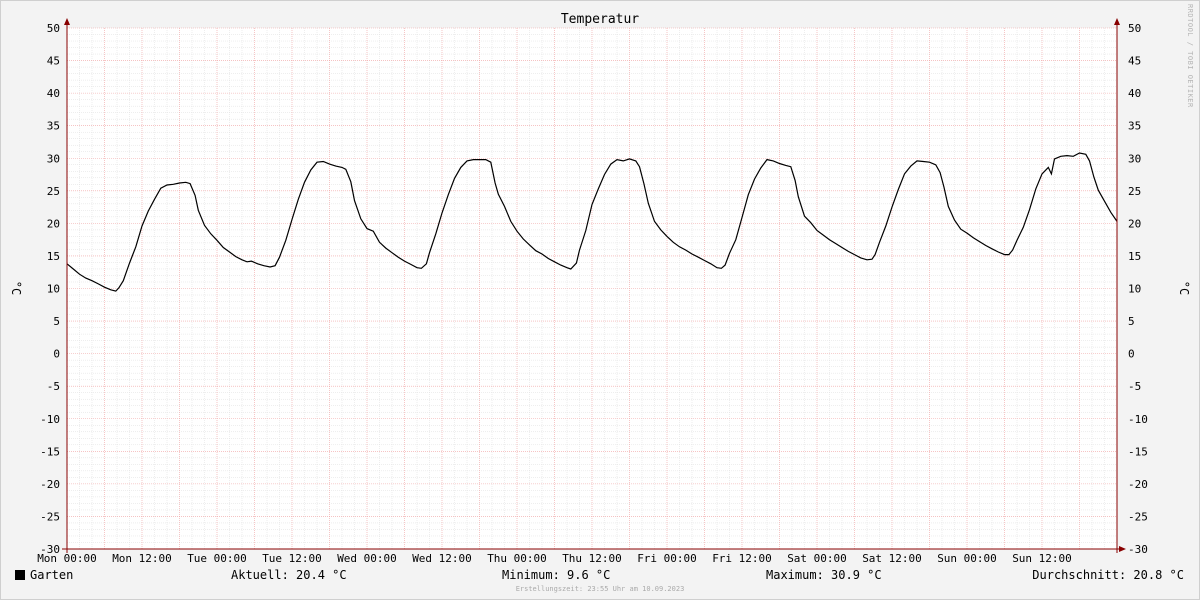 The height and width of the screenshot is (600, 1200). Describe the element at coordinates (1134, 256) in the screenshot. I see `y-tick-label-right: 15` at that location.